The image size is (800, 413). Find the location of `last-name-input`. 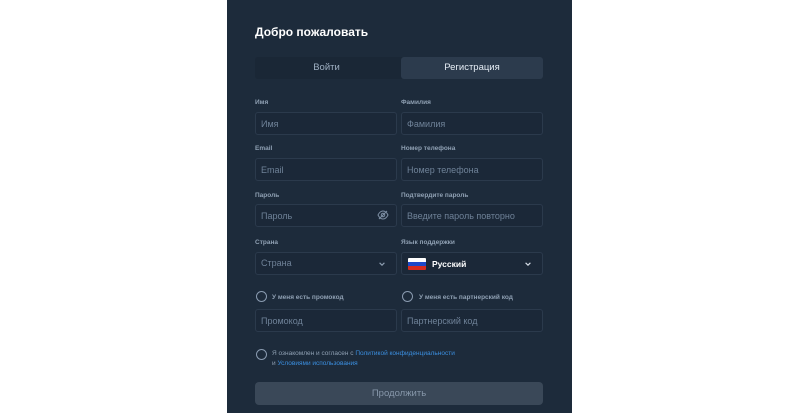

last-name-input is located at coordinates (472, 123).